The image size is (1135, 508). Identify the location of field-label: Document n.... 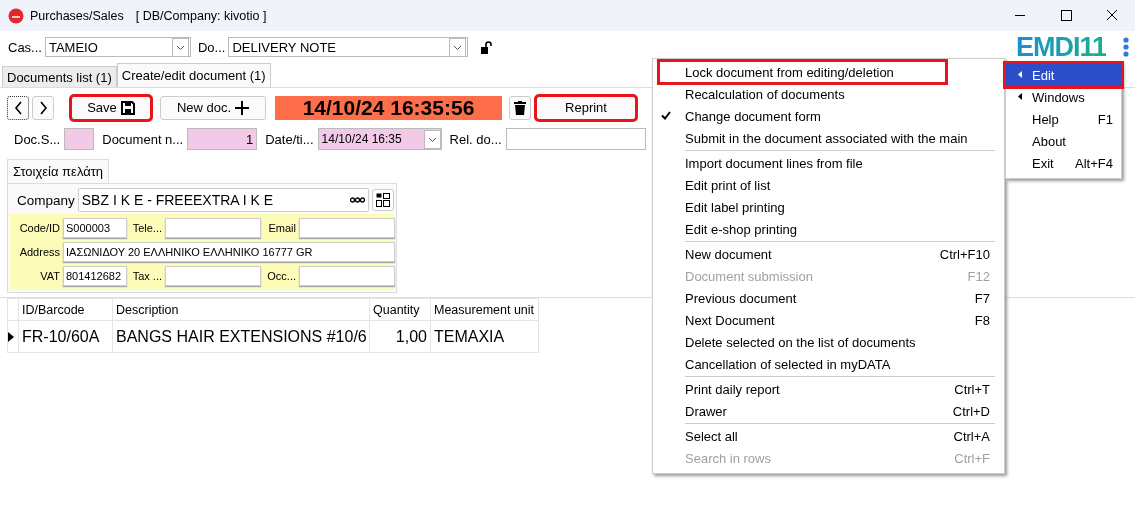
(143, 139).